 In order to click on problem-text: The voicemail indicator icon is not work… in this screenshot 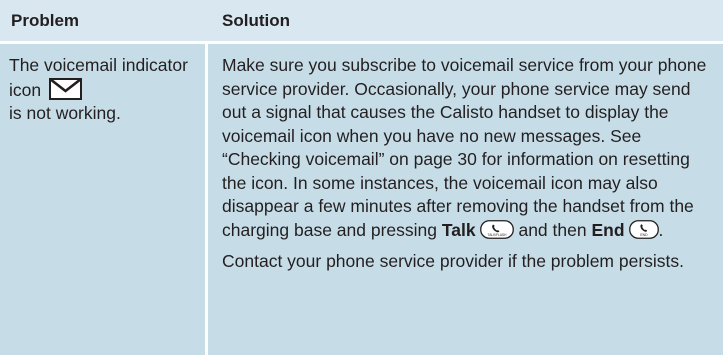, I will do `click(107, 90)`.